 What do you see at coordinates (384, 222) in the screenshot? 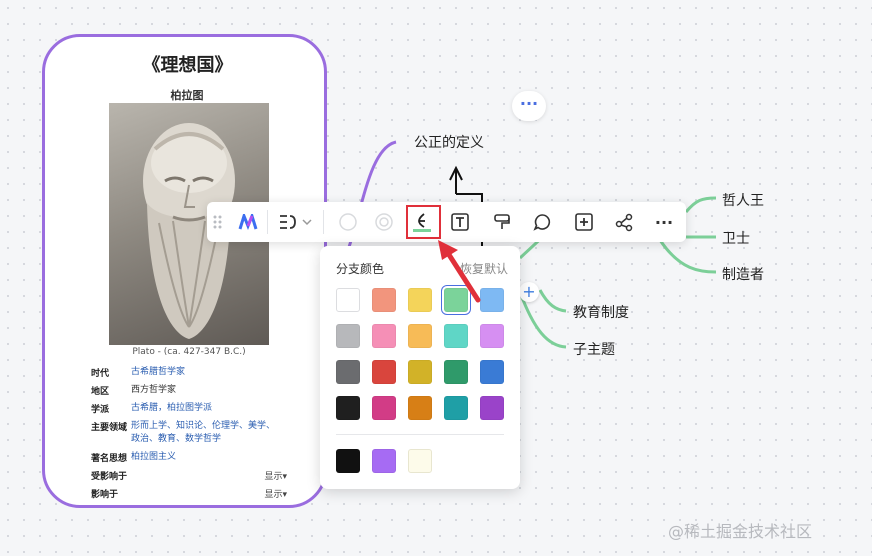
I see `node-border-icon` at bounding box center [384, 222].